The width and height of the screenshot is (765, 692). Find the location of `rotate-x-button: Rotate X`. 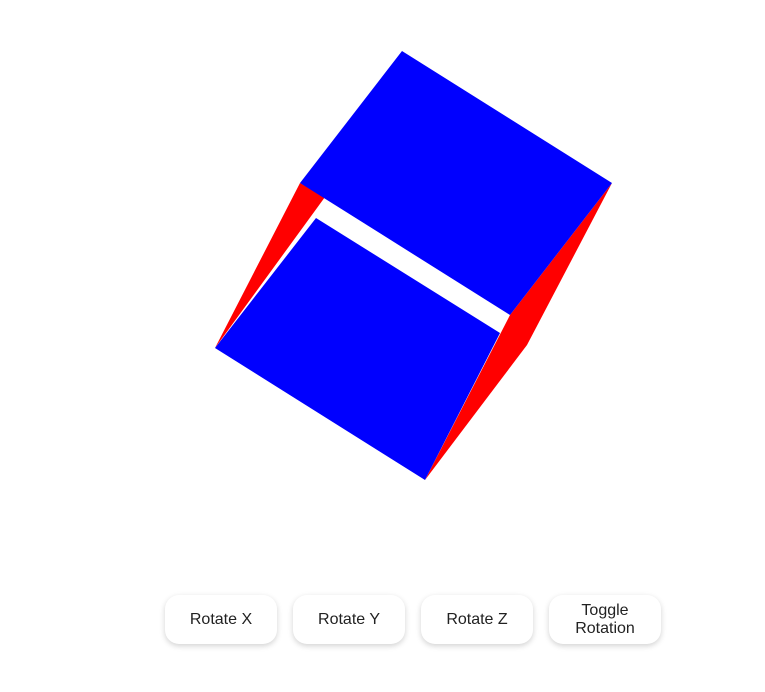

rotate-x-button: Rotate X is located at coordinates (221, 619).